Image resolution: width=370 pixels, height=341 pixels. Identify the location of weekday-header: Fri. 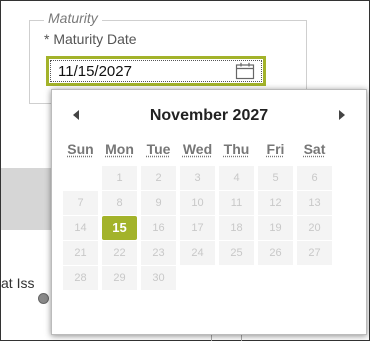
(275, 149).